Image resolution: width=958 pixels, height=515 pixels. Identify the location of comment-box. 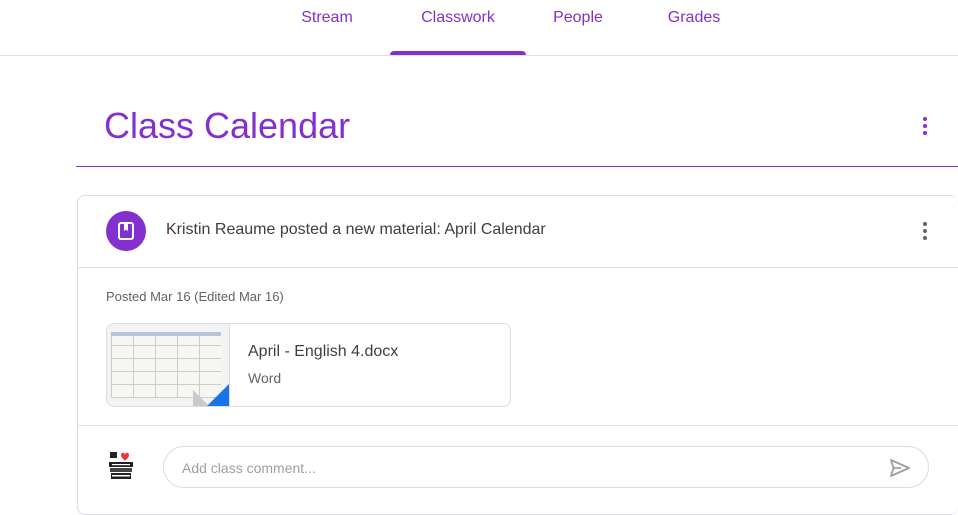
(546, 467).